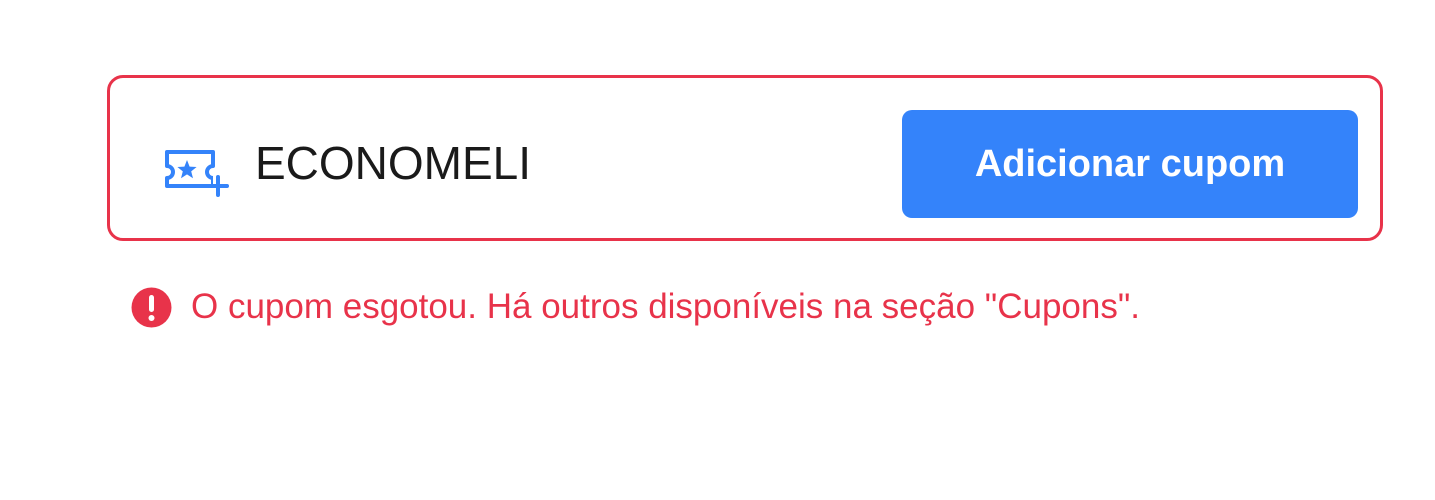 The width and height of the screenshot is (1435, 500). Describe the element at coordinates (195, 170) in the screenshot. I see `coupon-ticket-add-icon` at that location.